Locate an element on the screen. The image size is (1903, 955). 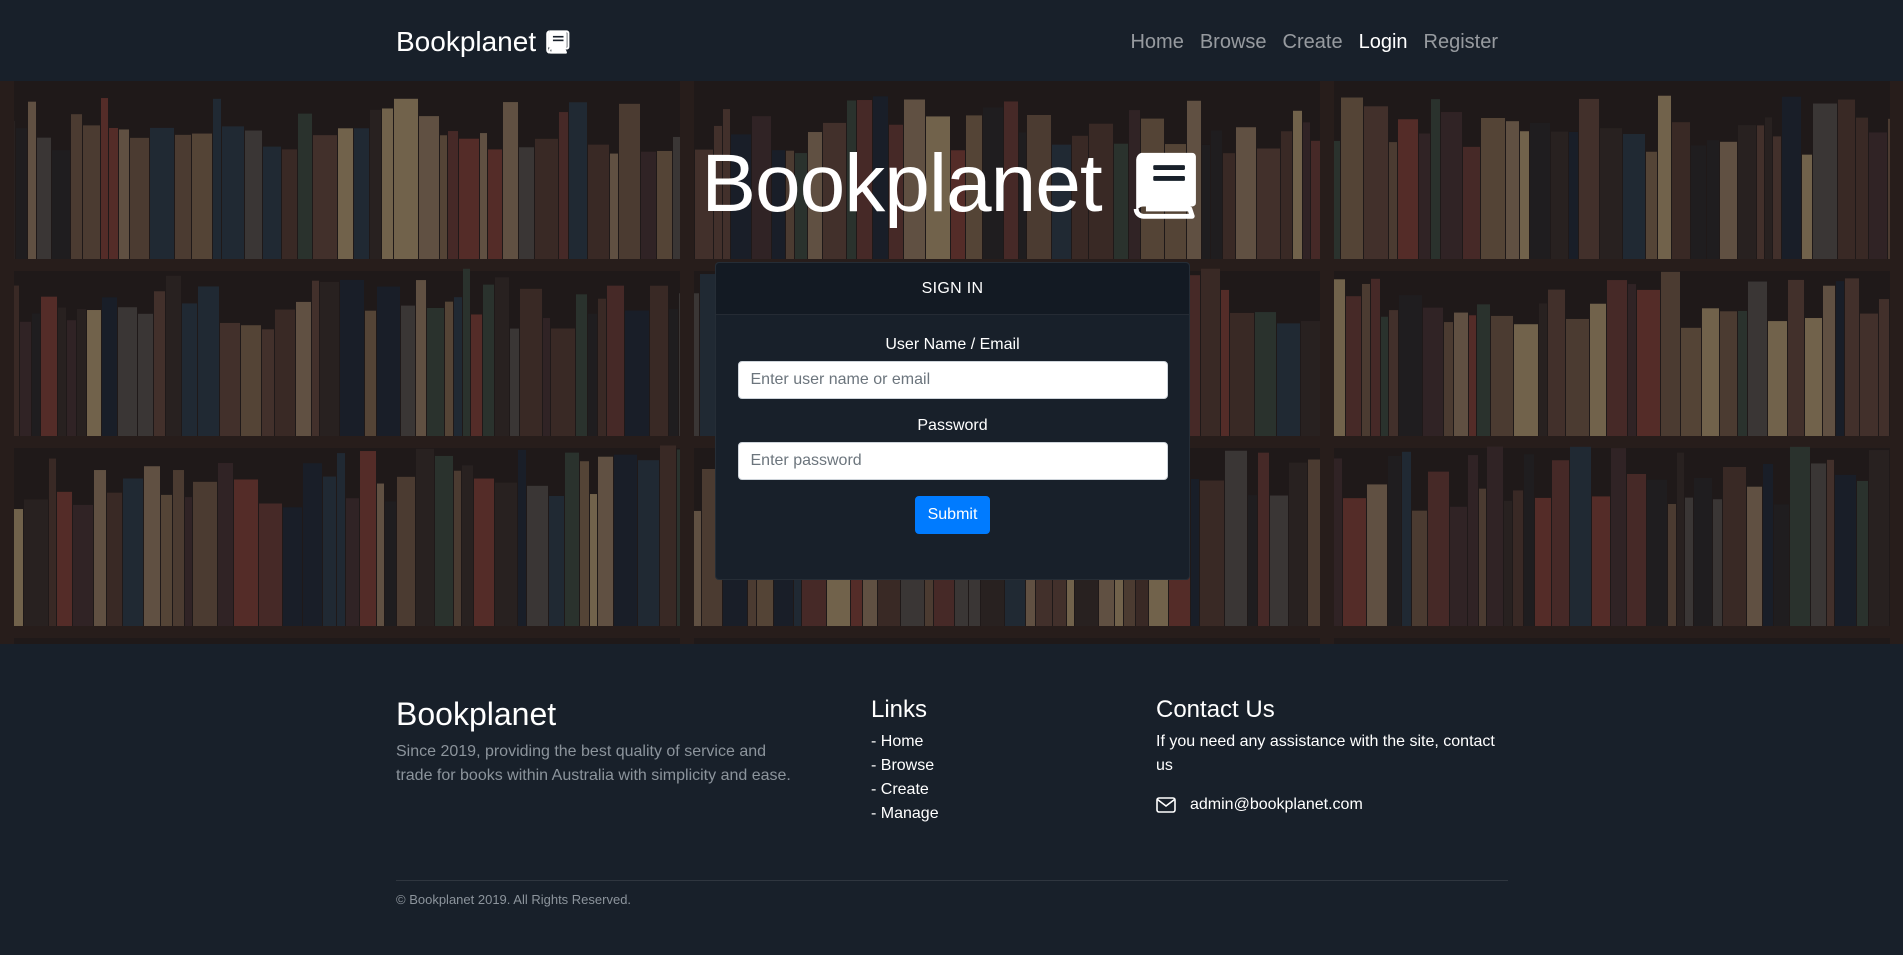
nav-link-browse: Browse is located at coordinates (1233, 42).